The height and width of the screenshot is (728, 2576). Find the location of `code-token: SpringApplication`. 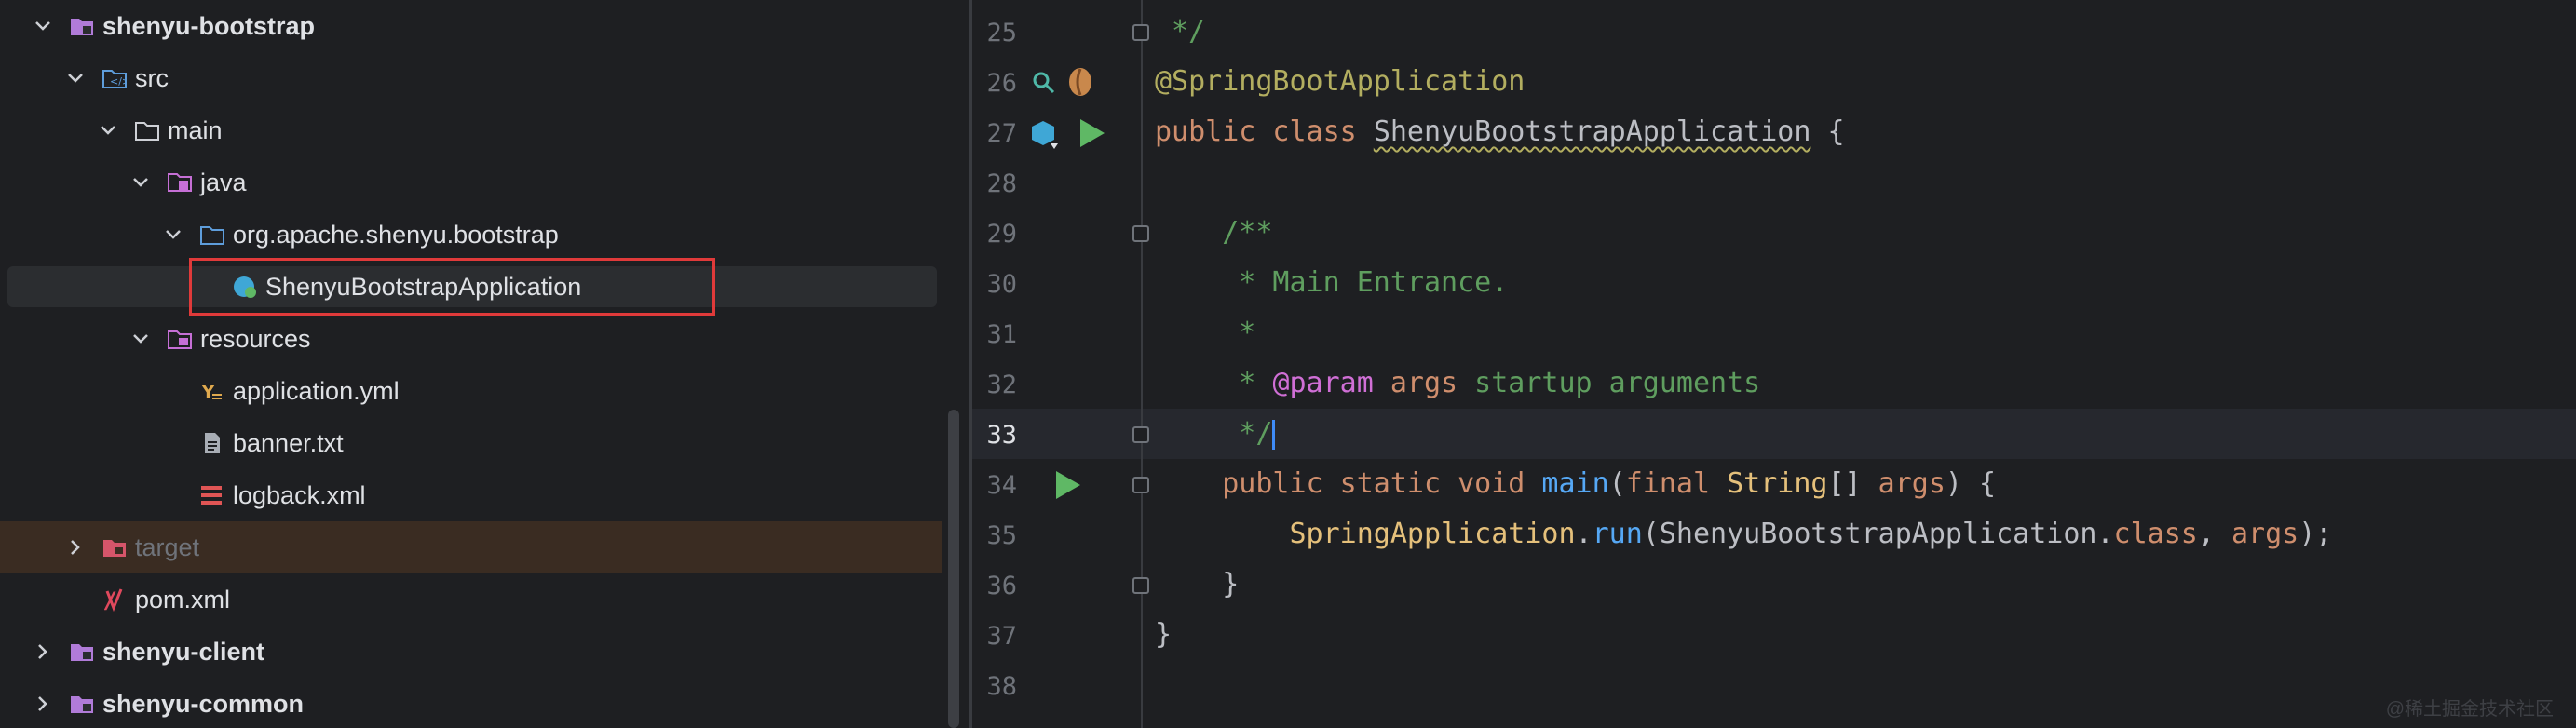

code-token: SpringApplication is located at coordinates (1432, 534).